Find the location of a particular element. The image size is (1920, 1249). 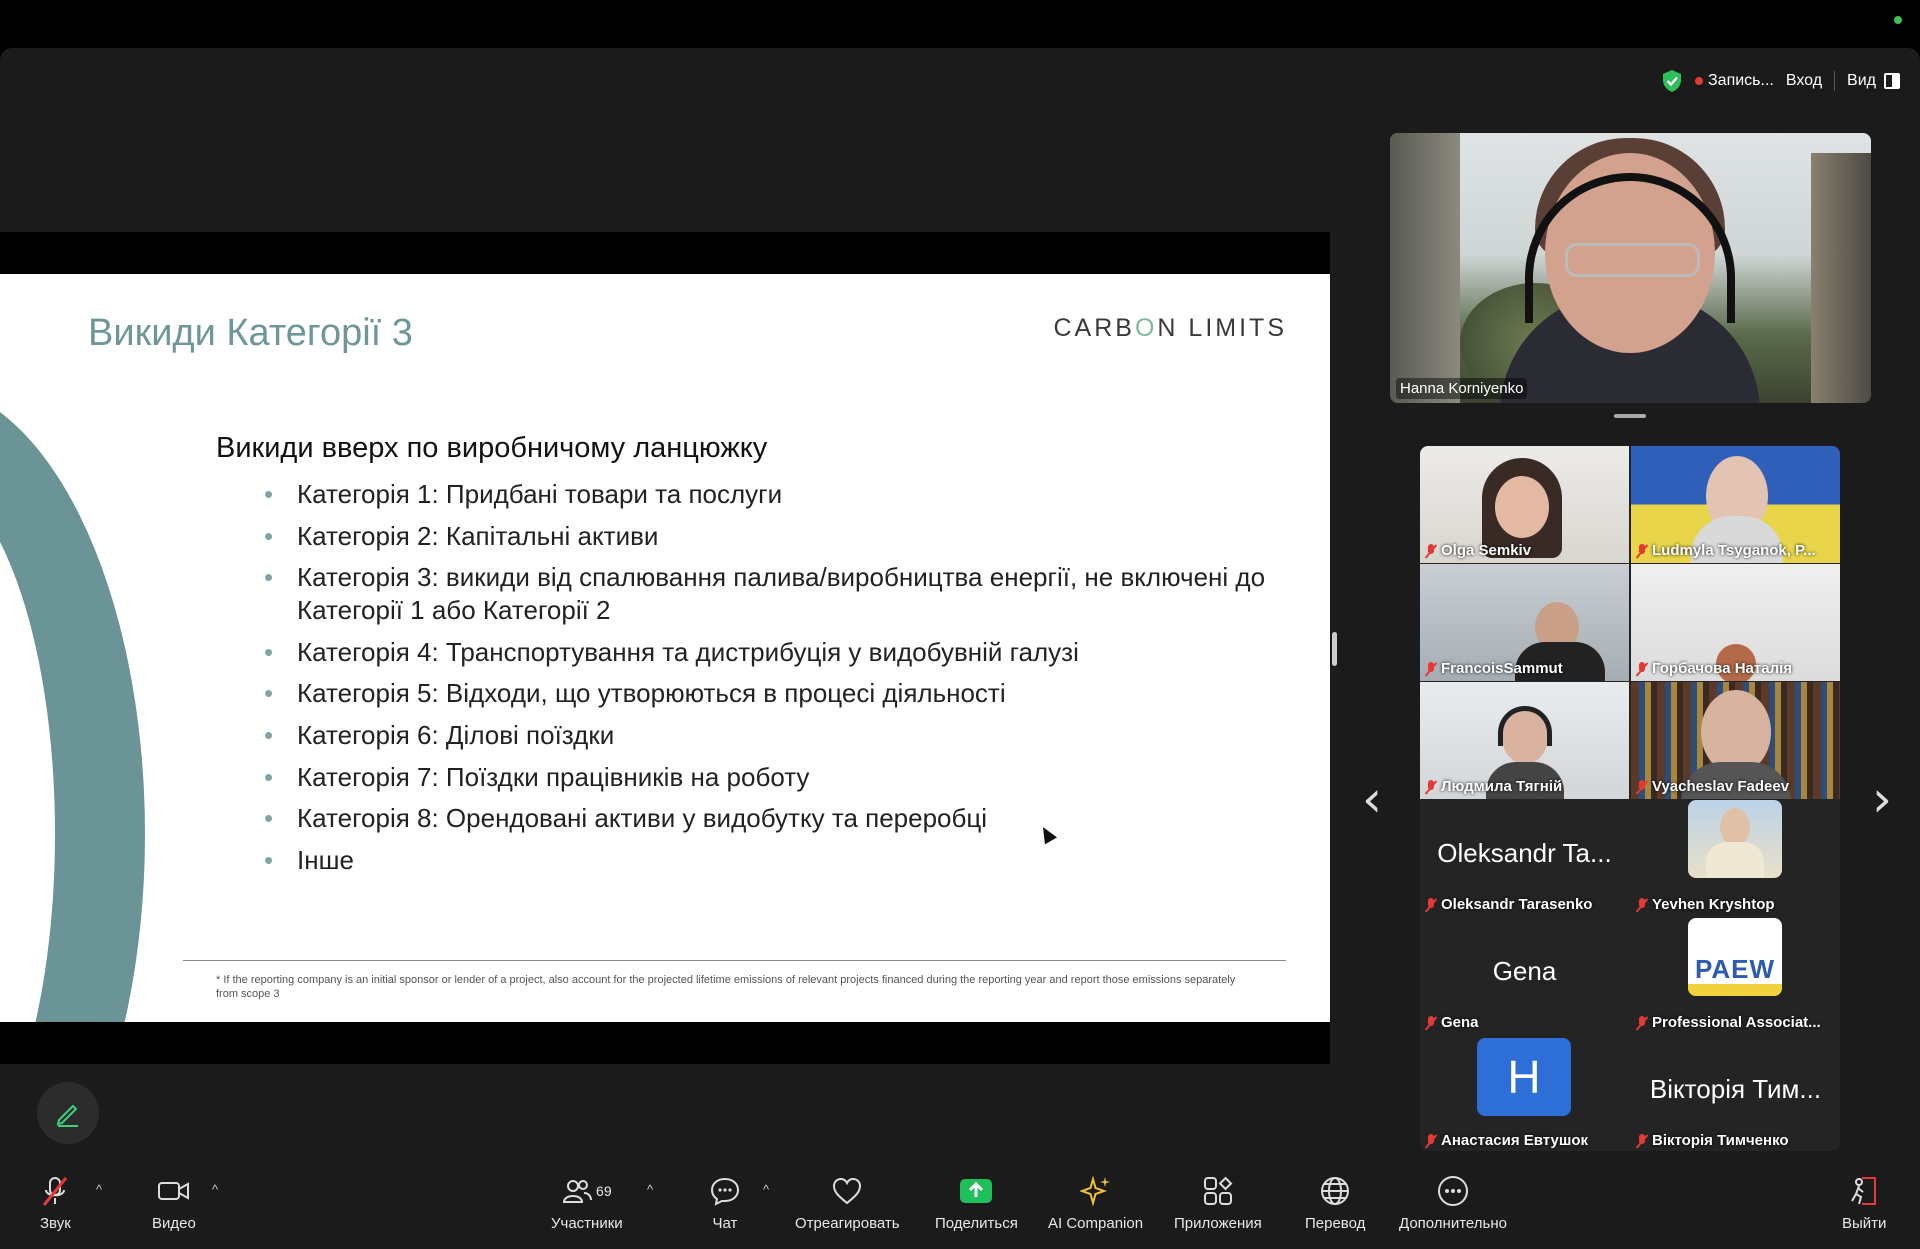

speaker-name-label: Hanna Korniyenko is located at coordinates (1462, 388).